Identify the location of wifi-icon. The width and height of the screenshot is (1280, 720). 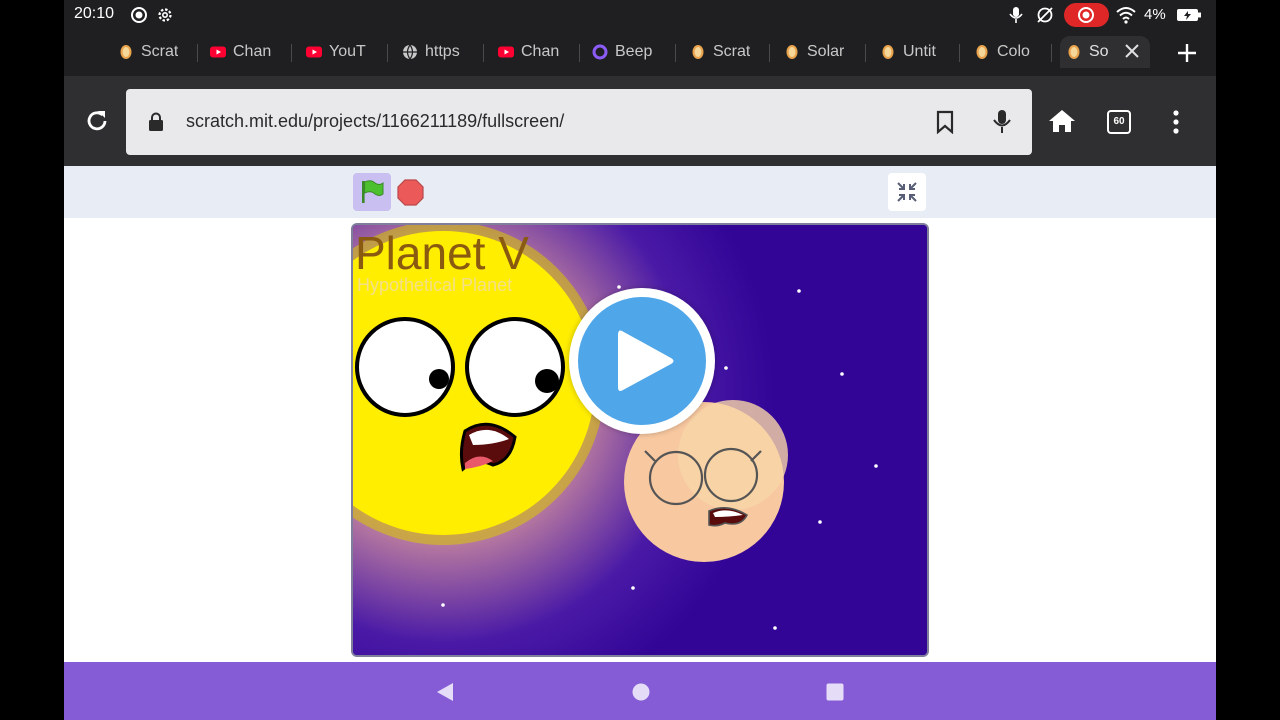
(1126, 15).